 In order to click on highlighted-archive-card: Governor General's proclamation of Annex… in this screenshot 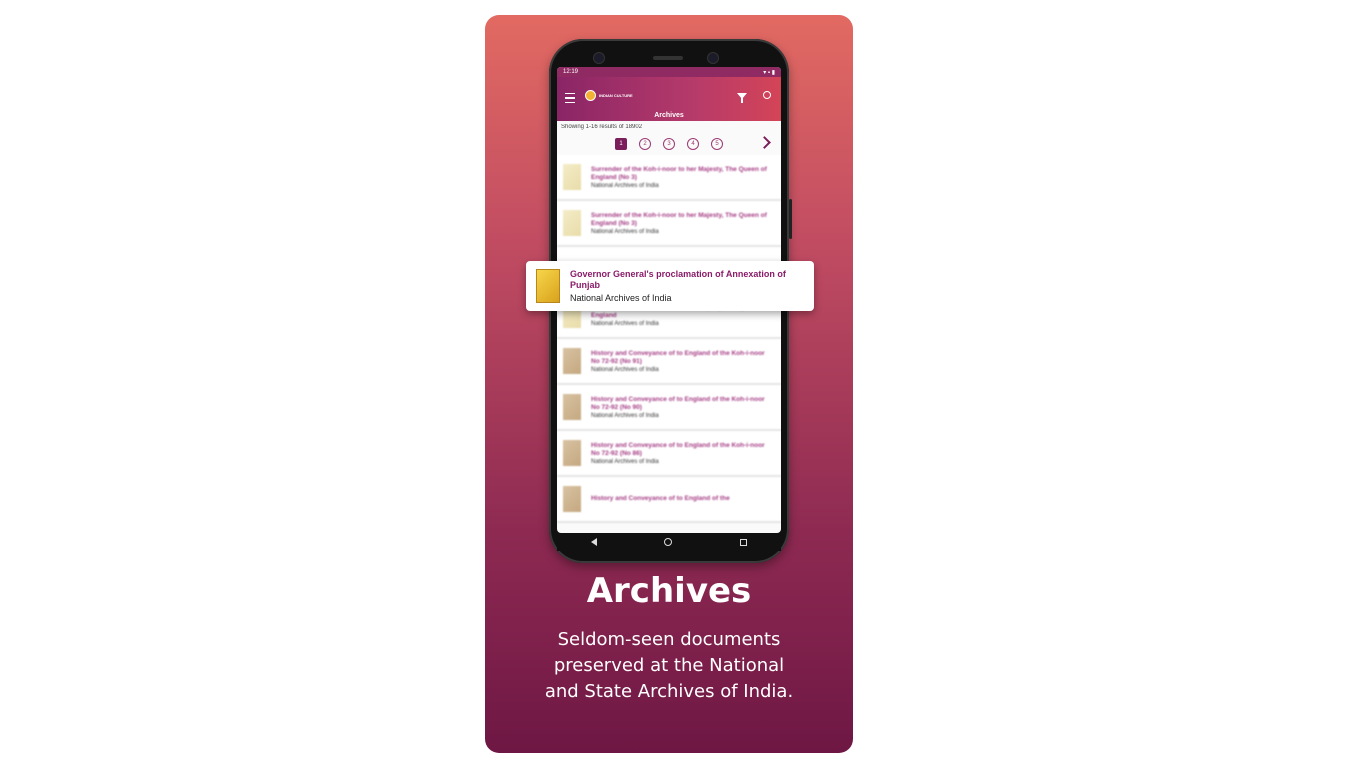, I will do `click(670, 286)`.